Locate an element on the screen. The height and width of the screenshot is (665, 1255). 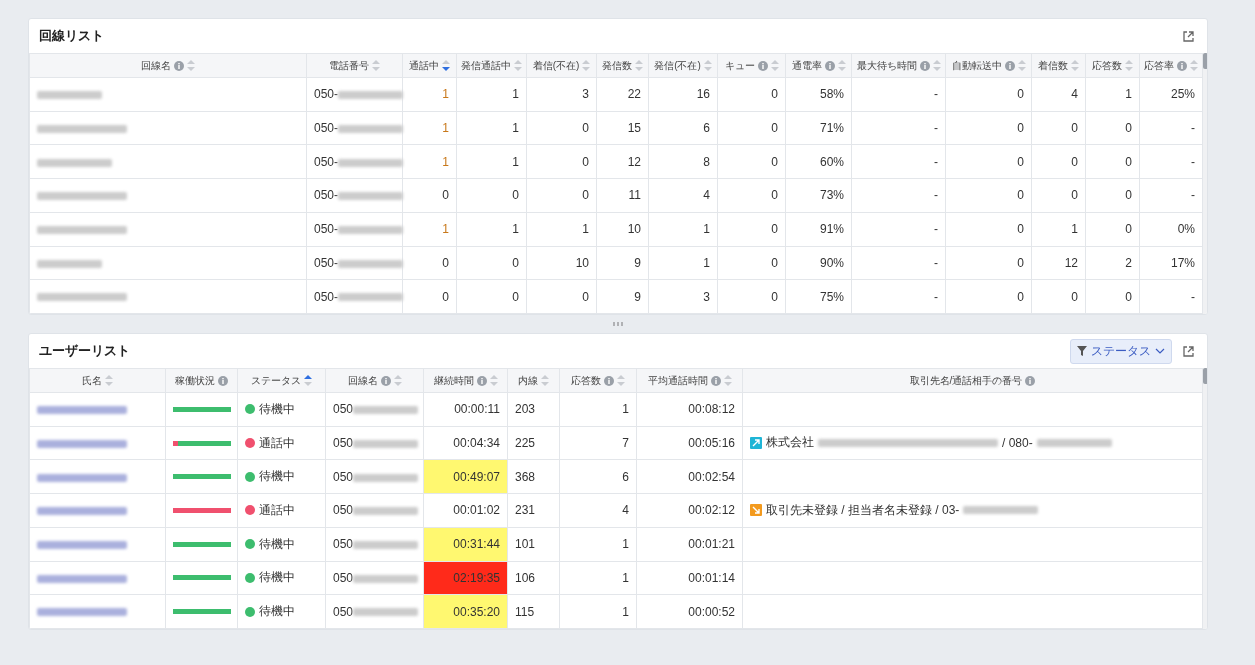
table-cell: 00:04:34 is located at coordinates (465, 443).